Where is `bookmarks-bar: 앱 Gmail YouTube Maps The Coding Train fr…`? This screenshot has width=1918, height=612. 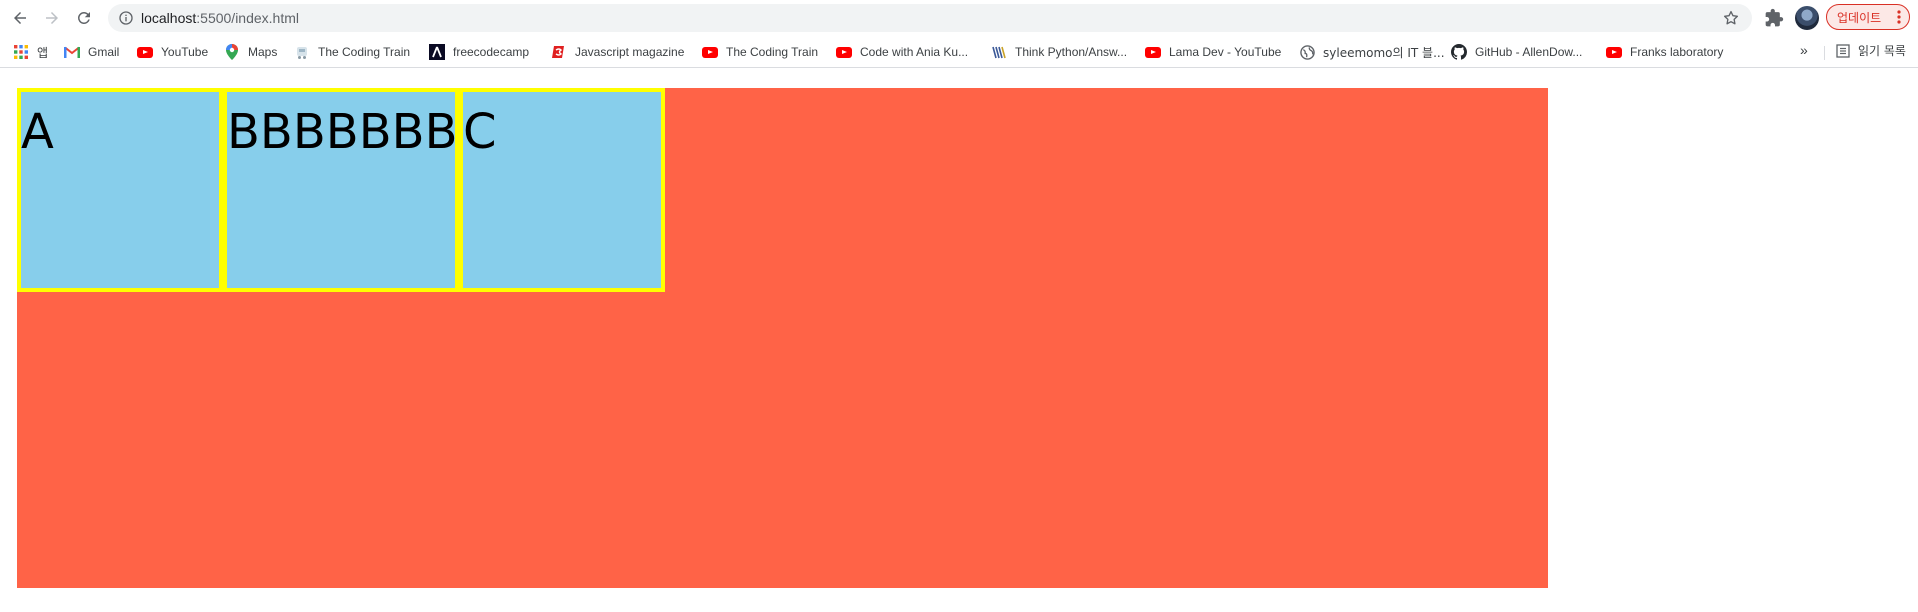
bookmarks-bar: 앱 Gmail YouTube Maps The Coding Train fr… is located at coordinates (959, 52).